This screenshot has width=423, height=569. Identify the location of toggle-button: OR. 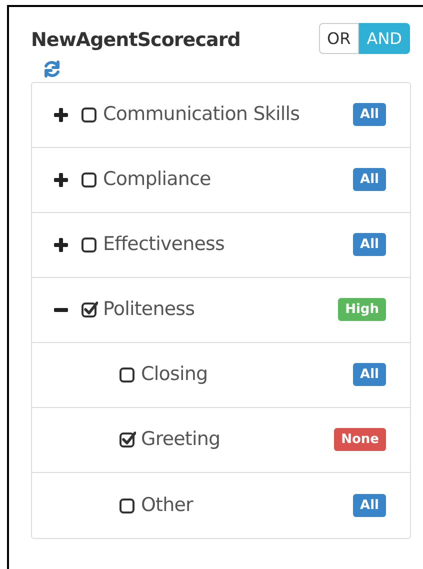
(339, 38).